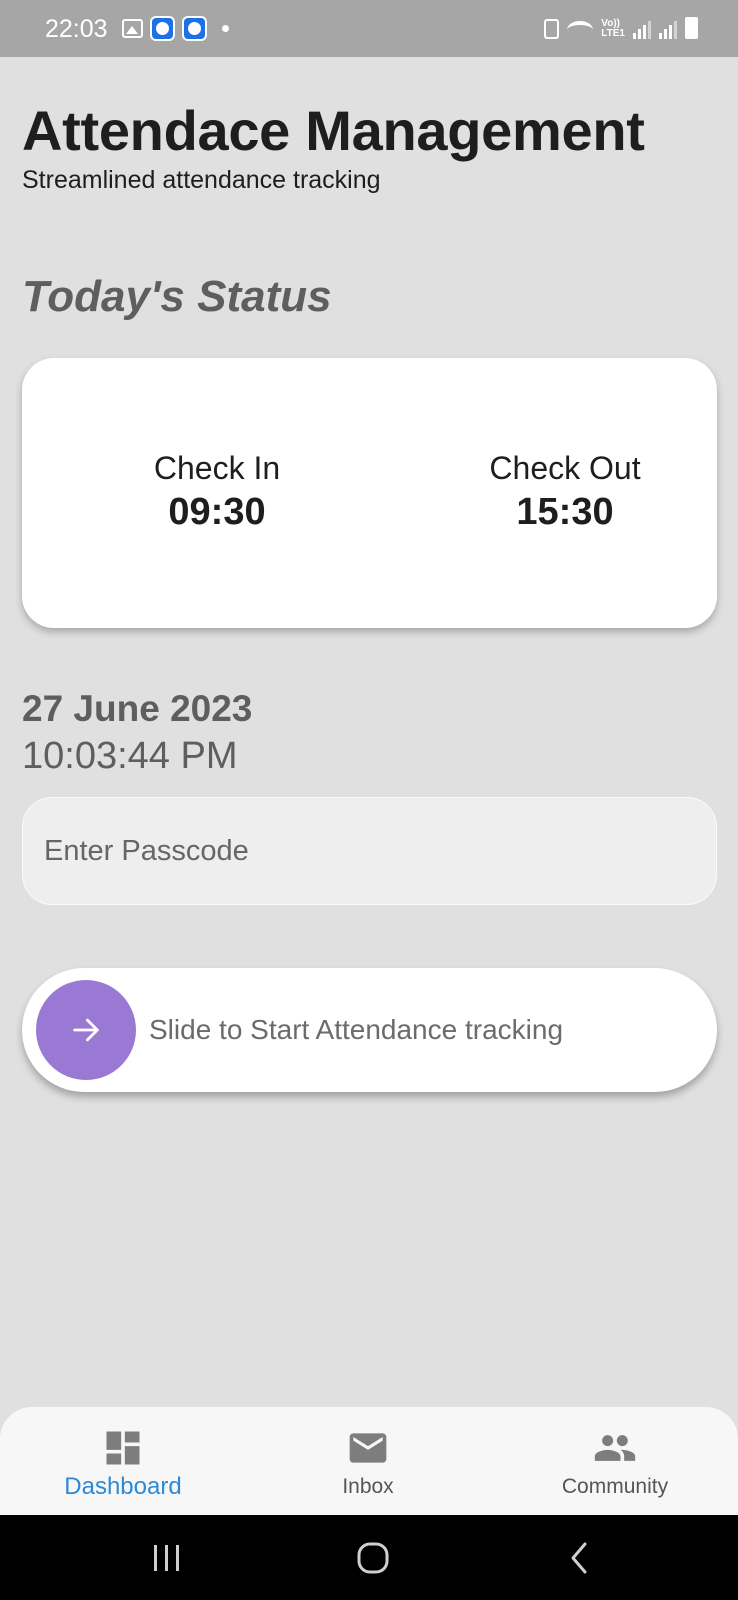 The width and height of the screenshot is (738, 1600). Describe the element at coordinates (691, 28) in the screenshot. I see `battery-icon` at that location.